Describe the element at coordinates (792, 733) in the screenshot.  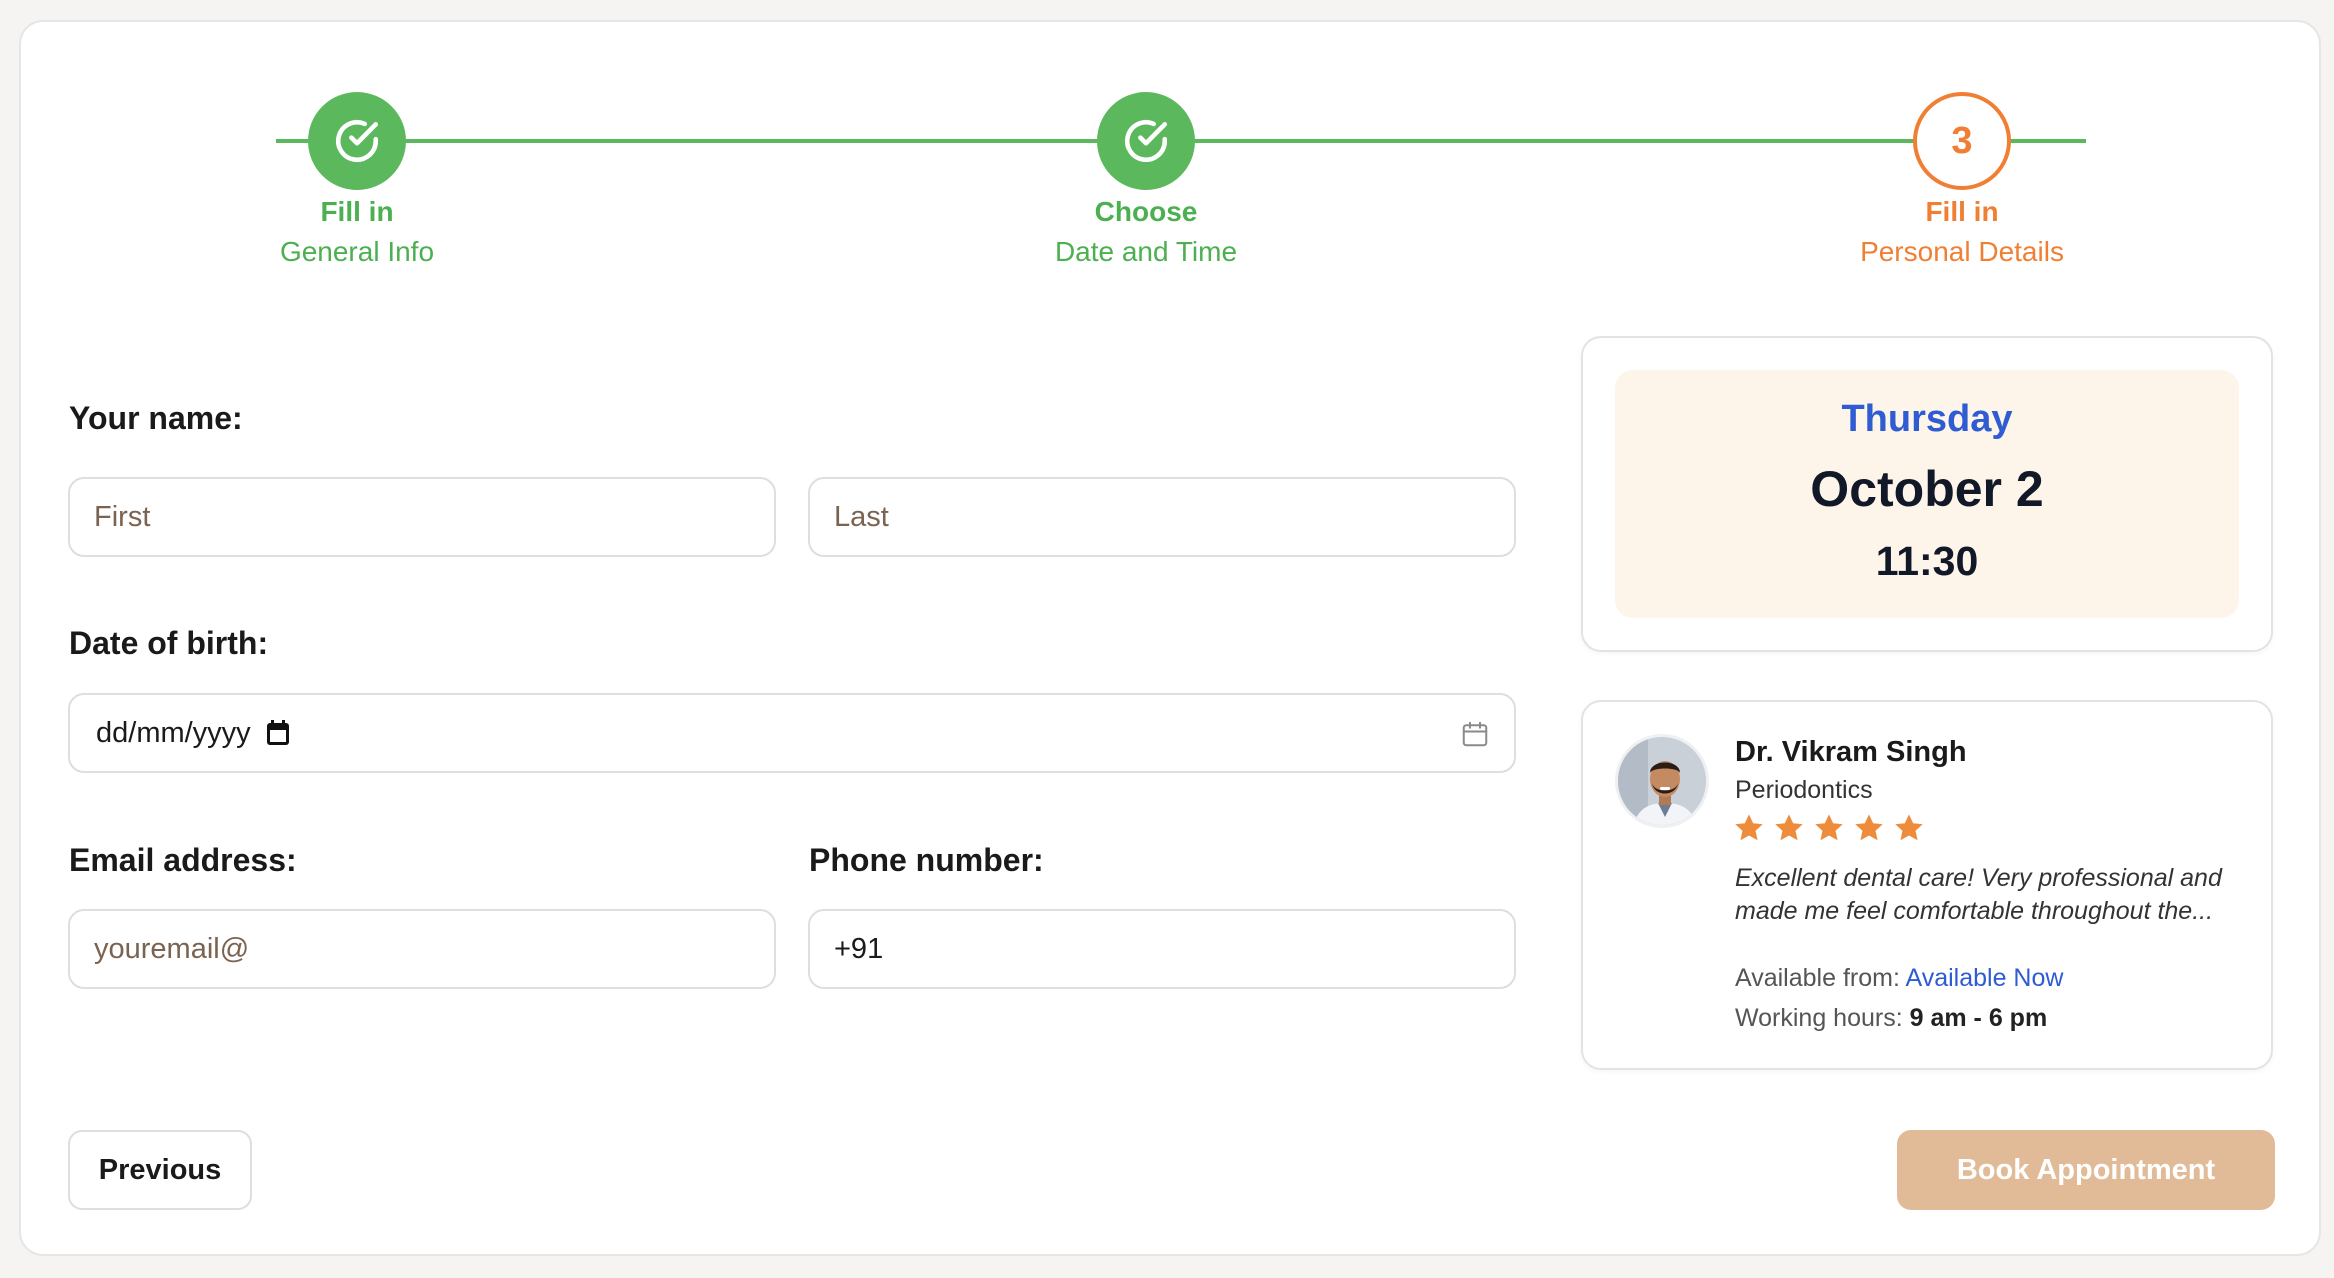
I see `dob-input: dd/mm/yyyy` at that location.